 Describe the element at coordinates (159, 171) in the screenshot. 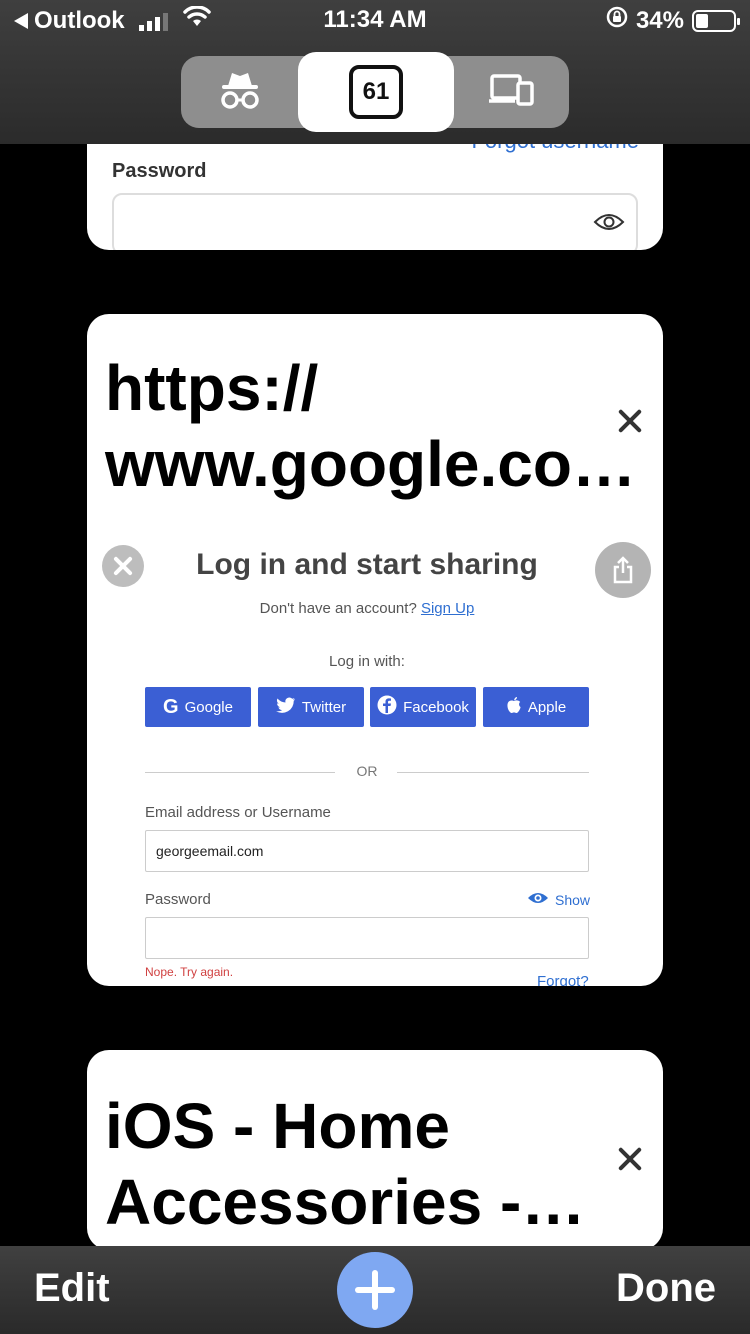

I see `password-label: Password` at that location.